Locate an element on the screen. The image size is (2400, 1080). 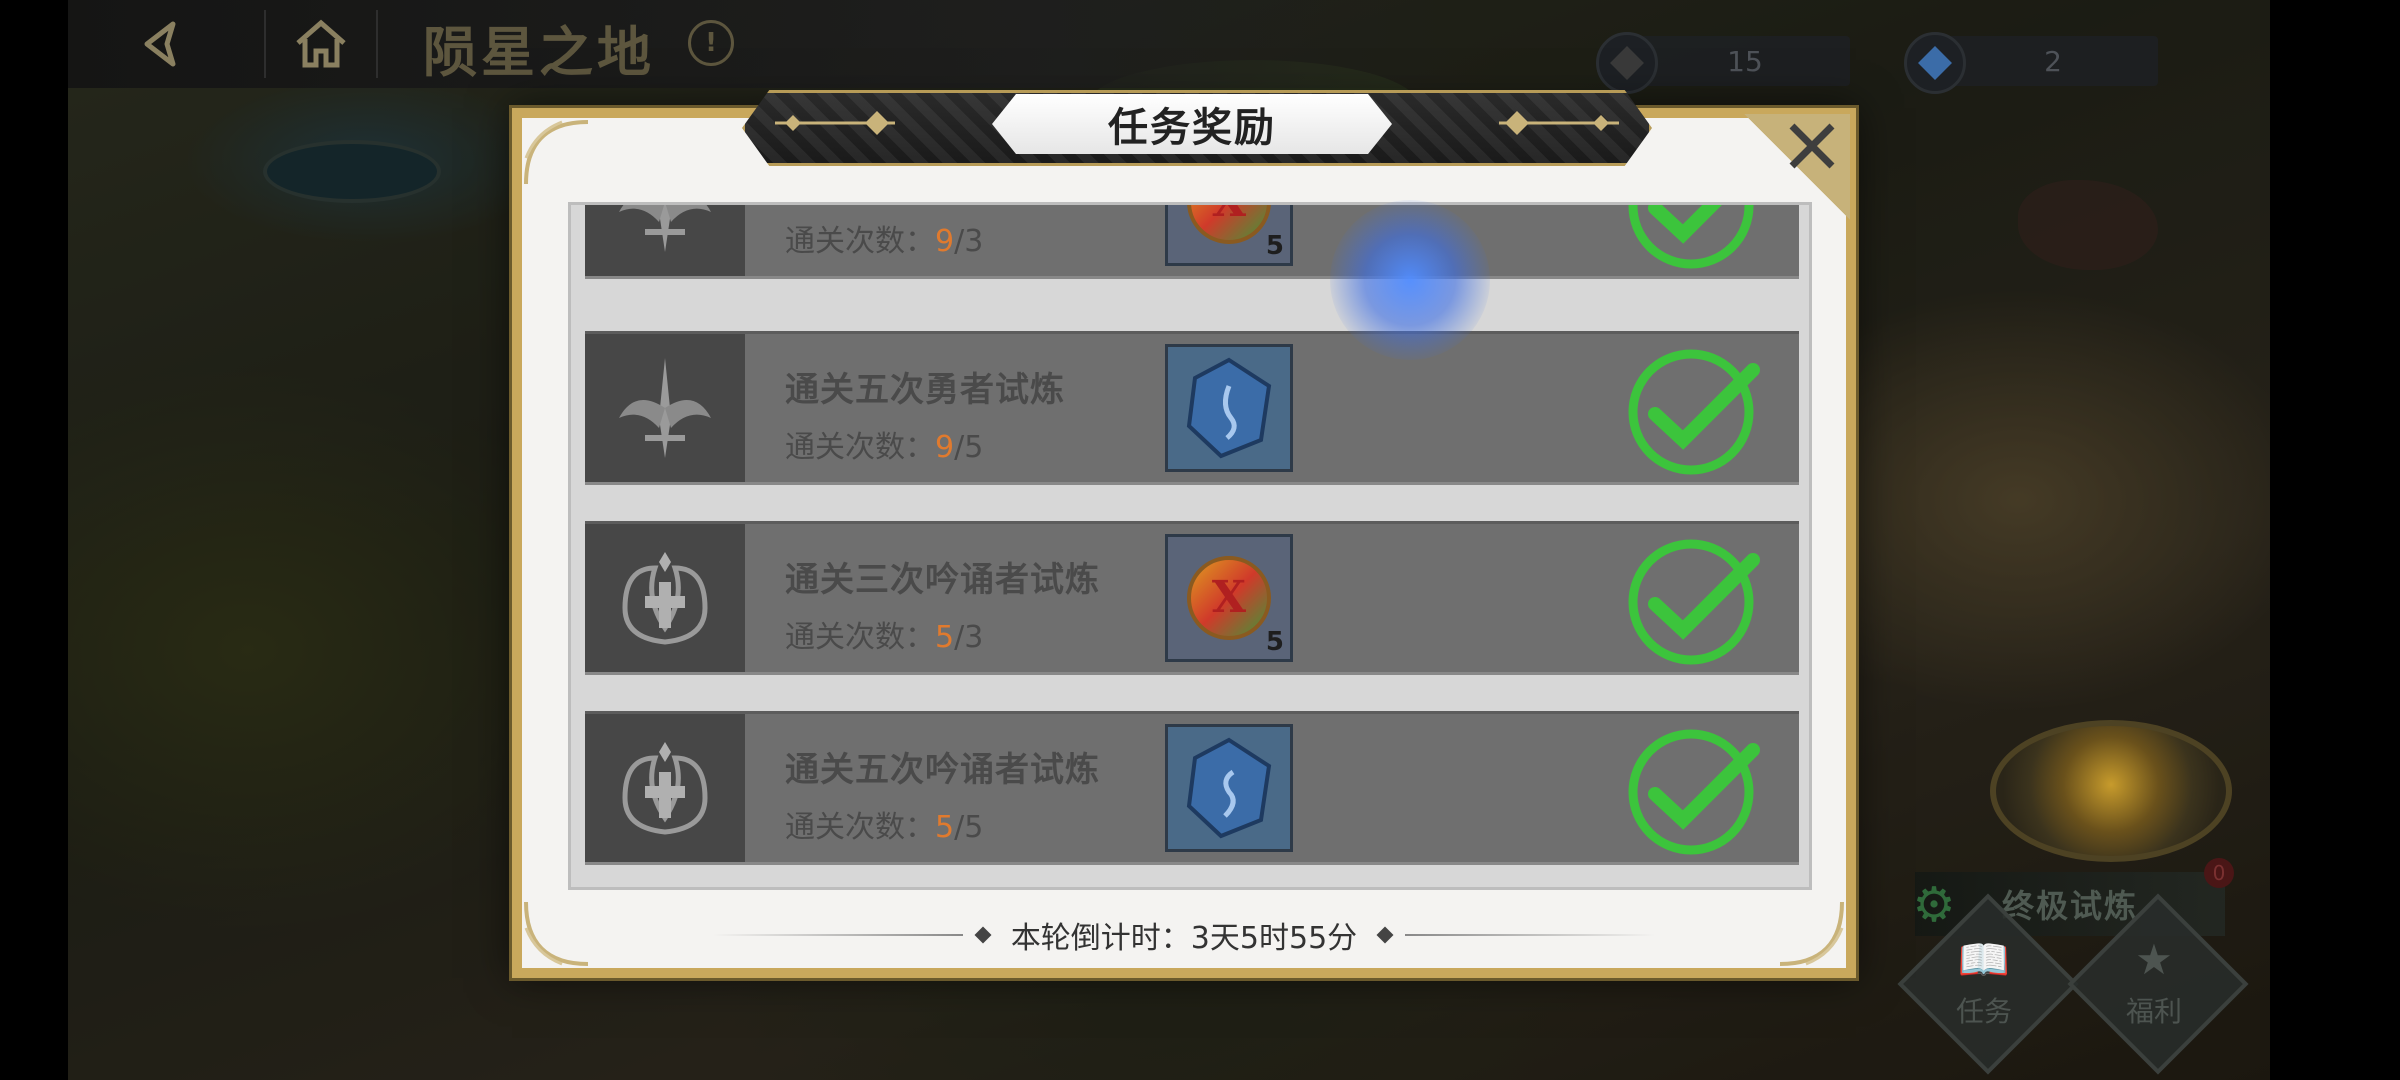
task-name: 通关三次吟诵者试炼 is located at coordinates (942, 580).